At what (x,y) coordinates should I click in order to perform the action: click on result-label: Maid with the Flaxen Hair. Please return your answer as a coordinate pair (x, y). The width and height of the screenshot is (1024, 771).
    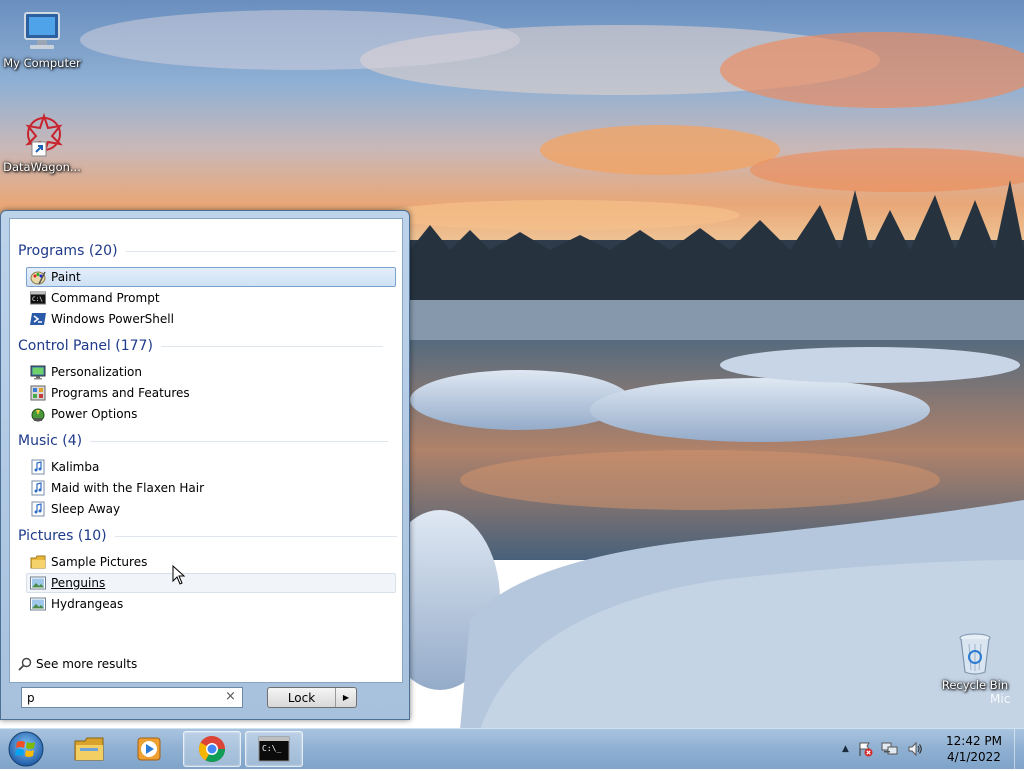
    Looking at the image, I should click on (128, 488).